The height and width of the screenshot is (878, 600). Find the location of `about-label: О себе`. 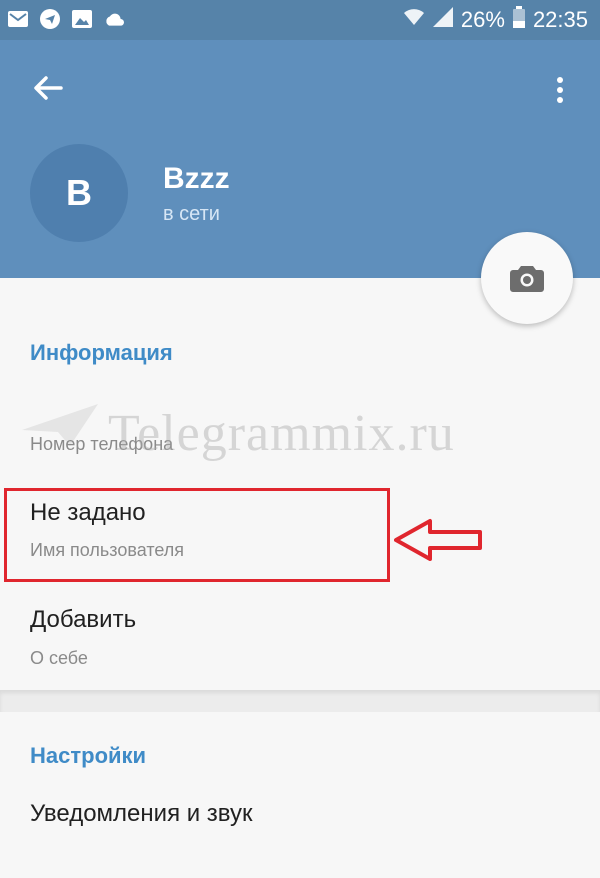

about-label: О себе is located at coordinates (59, 658).